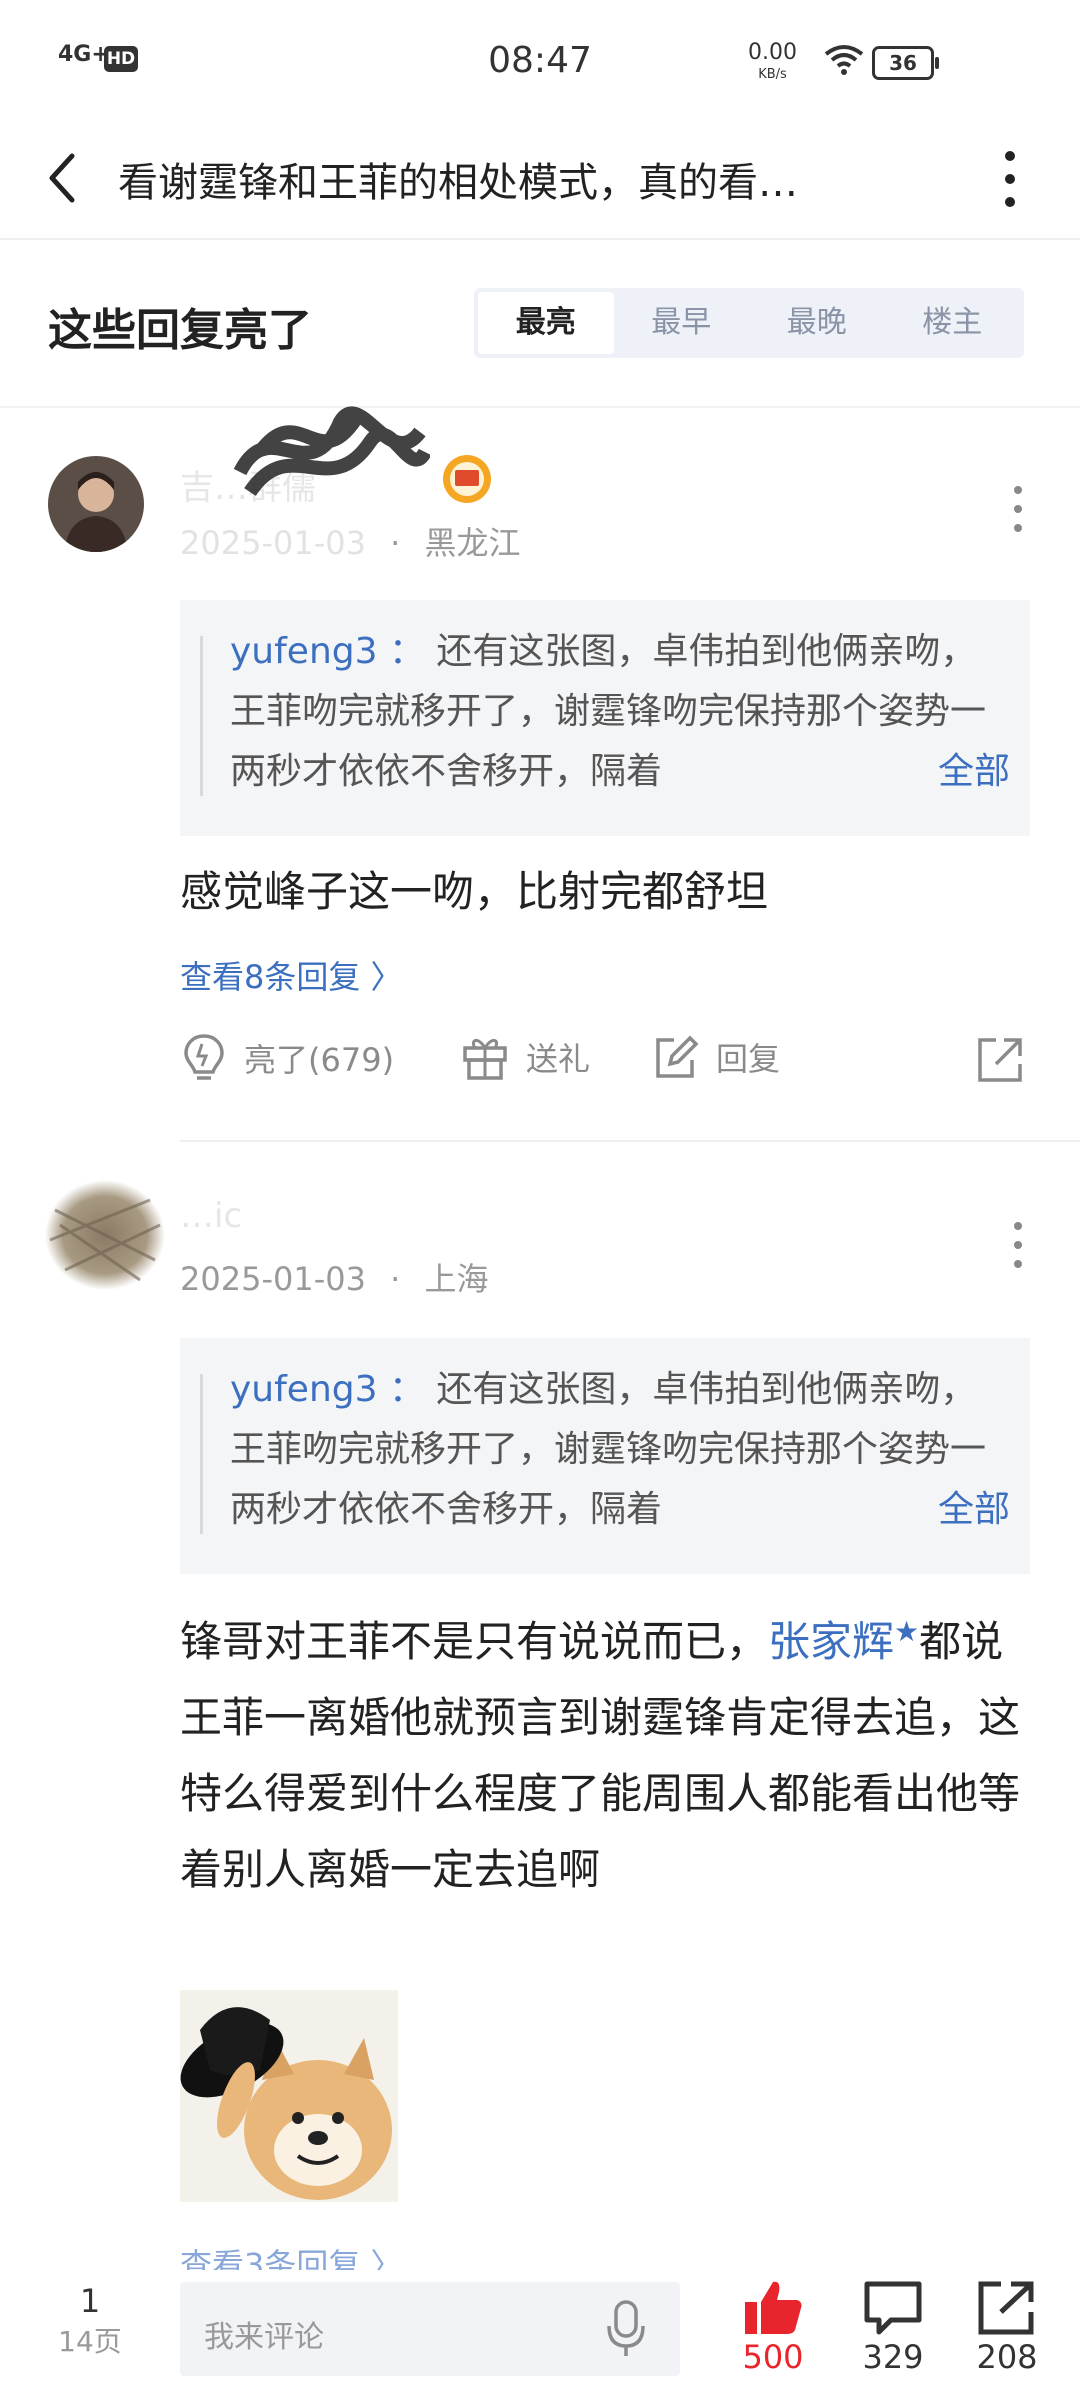  Describe the element at coordinates (430, 2329) in the screenshot. I see `comment-input: 我来评论` at that location.